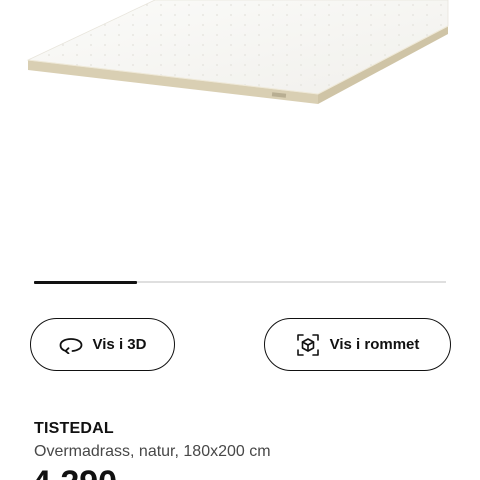 This screenshot has height=480, width=480. I want to click on view-3d-button: Vis i 3D, so click(102, 344).